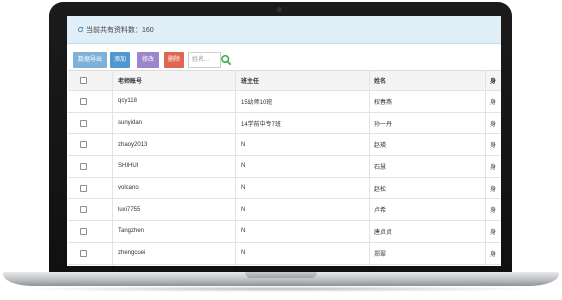  What do you see at coordinates (284, 188) in the screenshot?
I see `table-row: volcano N 赵松 身` at bounding box center [284, 188].